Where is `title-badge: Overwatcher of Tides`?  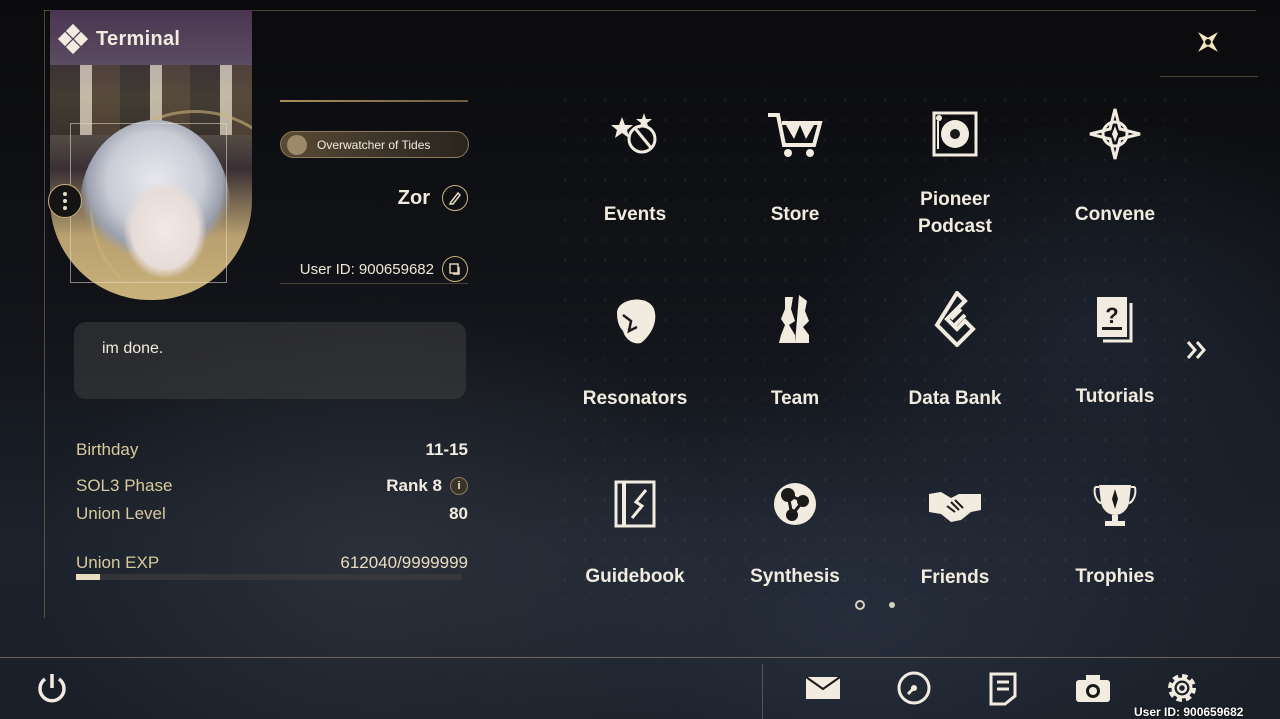 title-badge: Overwatcher of Tides is located at coordinates (374, 144).